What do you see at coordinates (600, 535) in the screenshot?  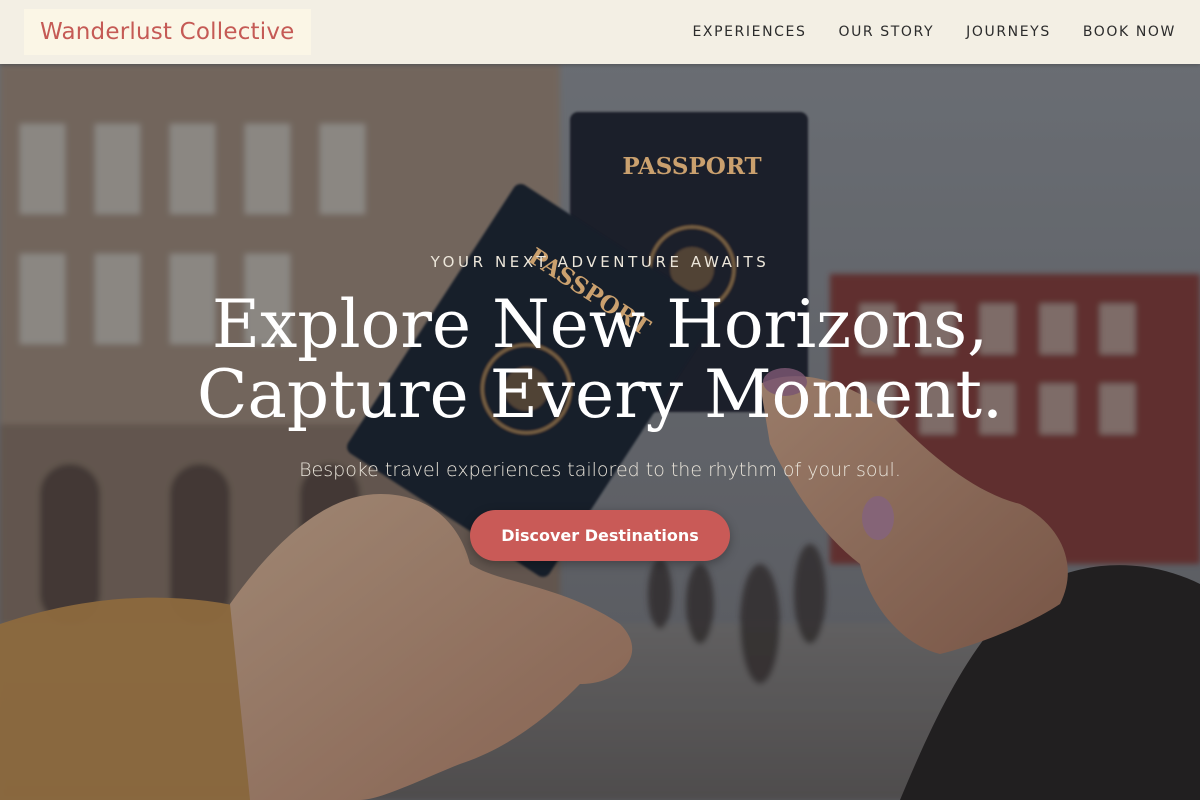 I see `discover-destinations-button: Discover Destinations` at bounding box center [600, 535].